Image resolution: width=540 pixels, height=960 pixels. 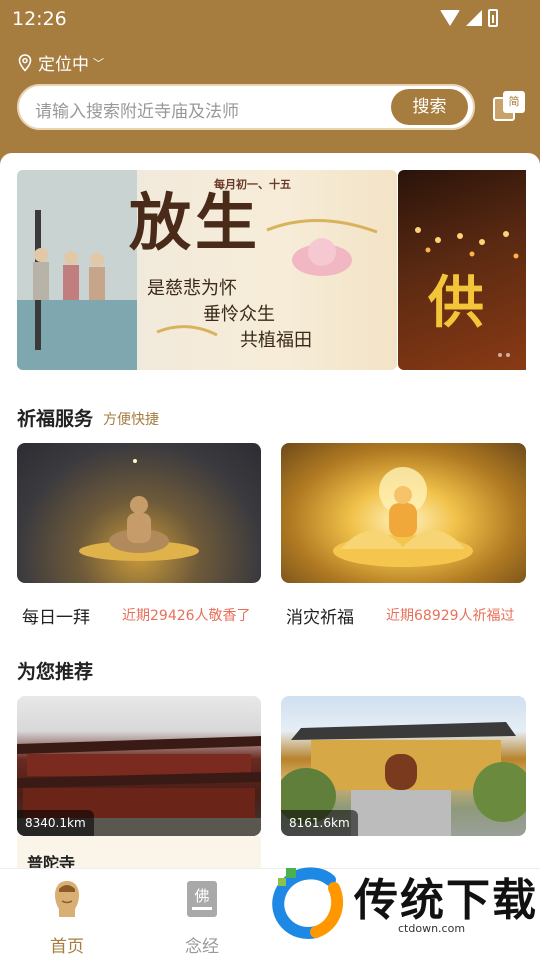 I want to click on tab-home-label: 首页, so click(x=67, y=947).